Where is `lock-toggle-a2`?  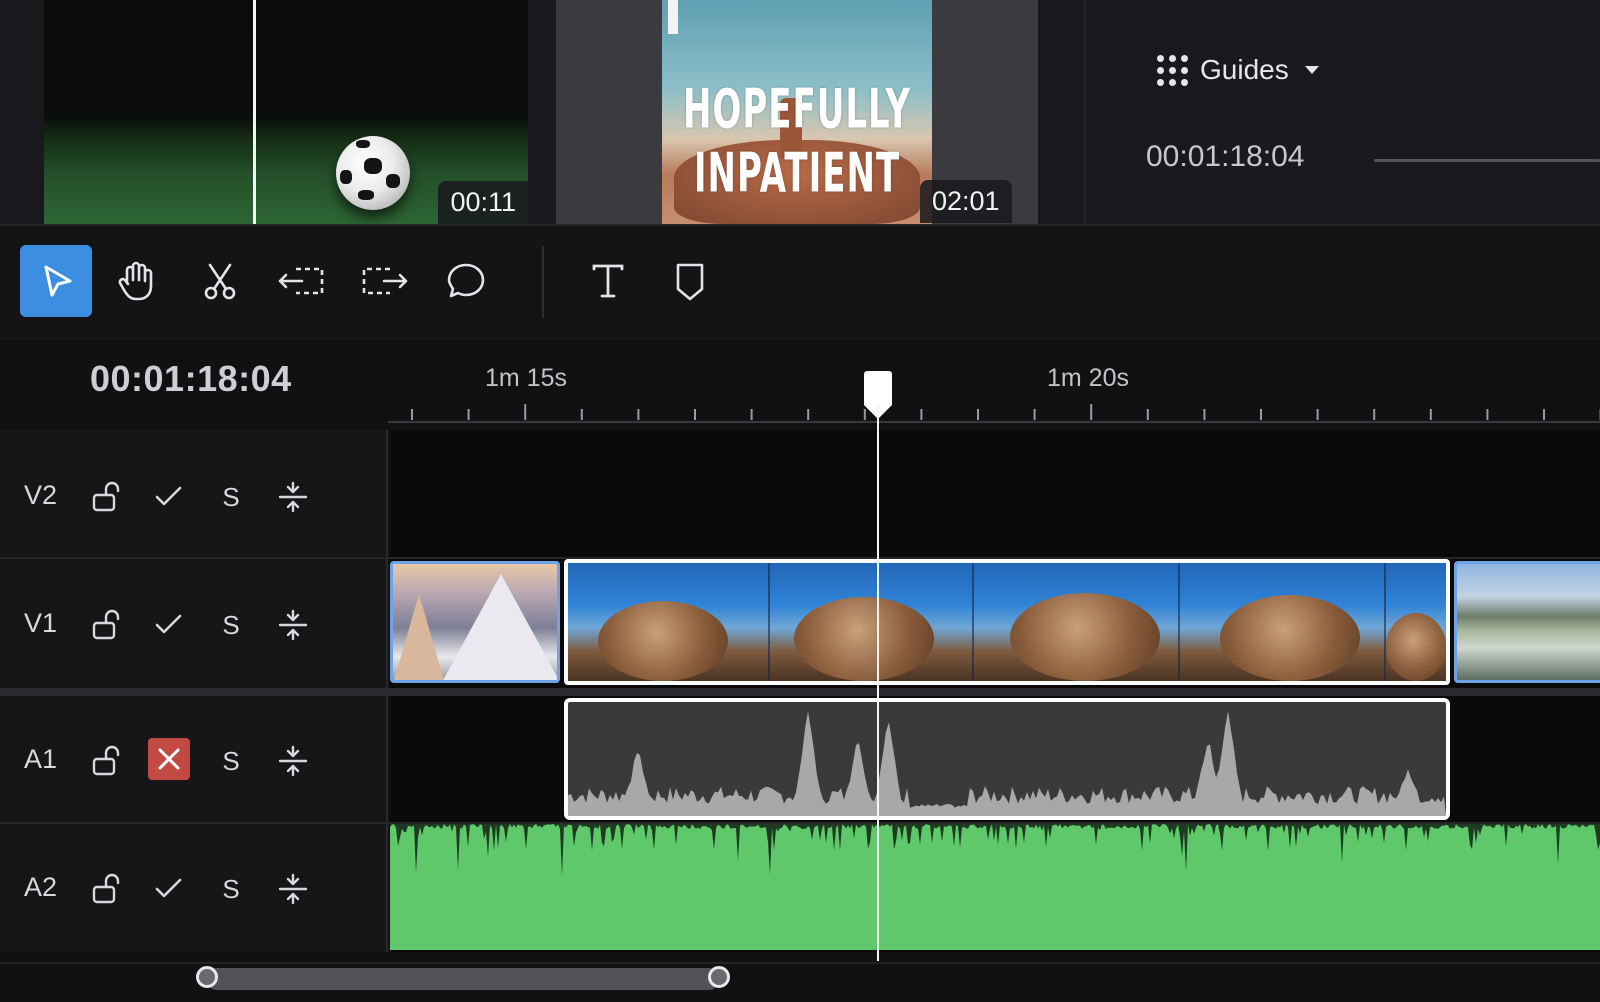
lock-toggle-a2 is located at coordinates (107, 889).